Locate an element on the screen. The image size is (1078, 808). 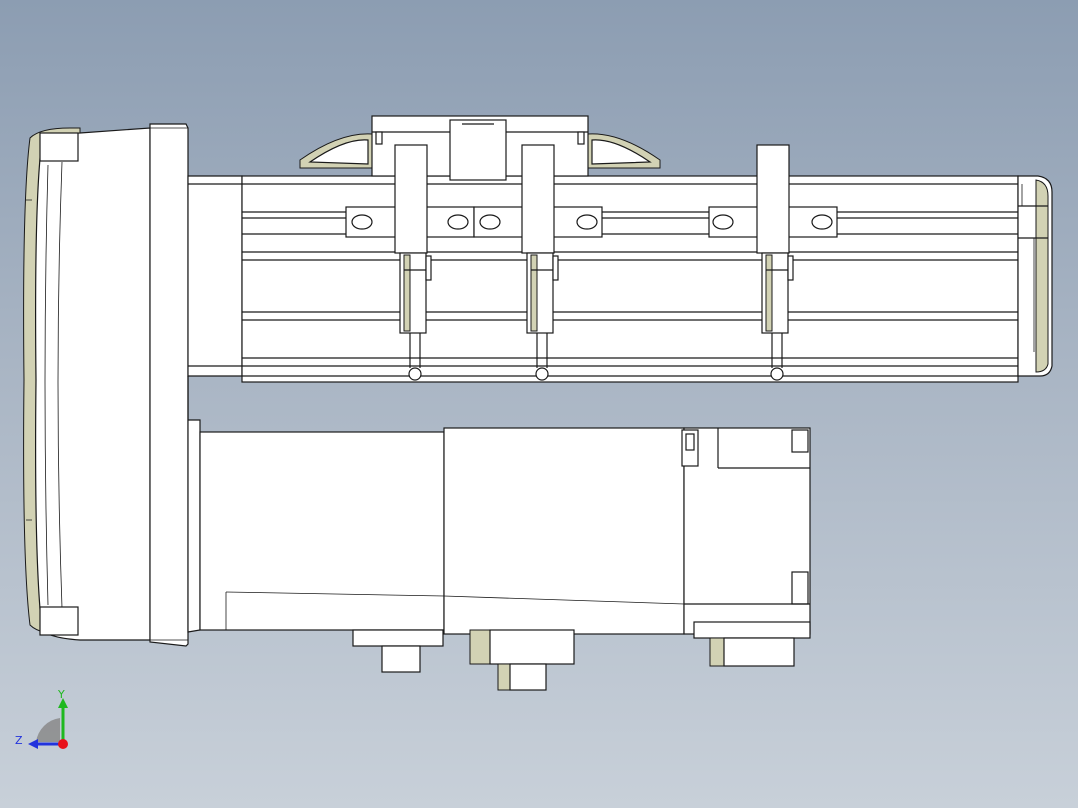
slider-carriage is located at coordinates (480, 148).